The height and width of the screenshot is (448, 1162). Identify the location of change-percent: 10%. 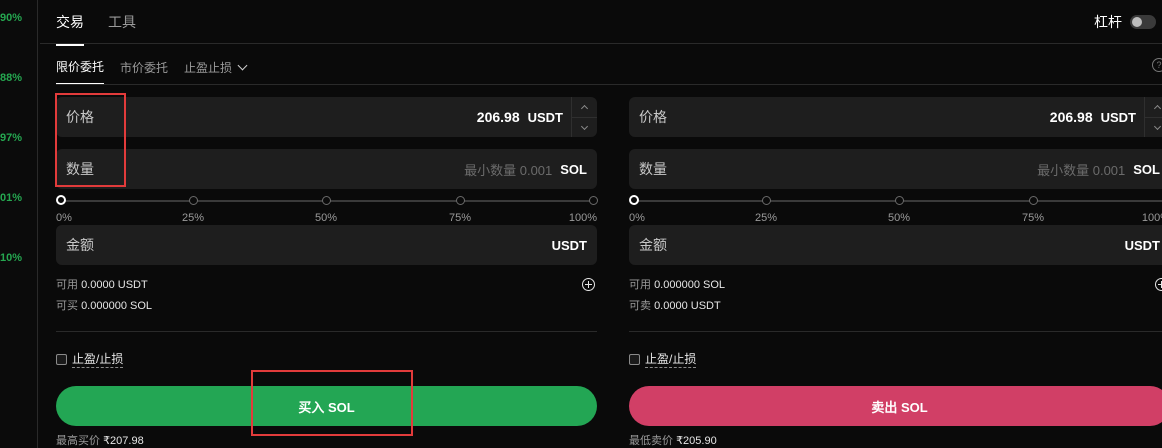
(11, 258).